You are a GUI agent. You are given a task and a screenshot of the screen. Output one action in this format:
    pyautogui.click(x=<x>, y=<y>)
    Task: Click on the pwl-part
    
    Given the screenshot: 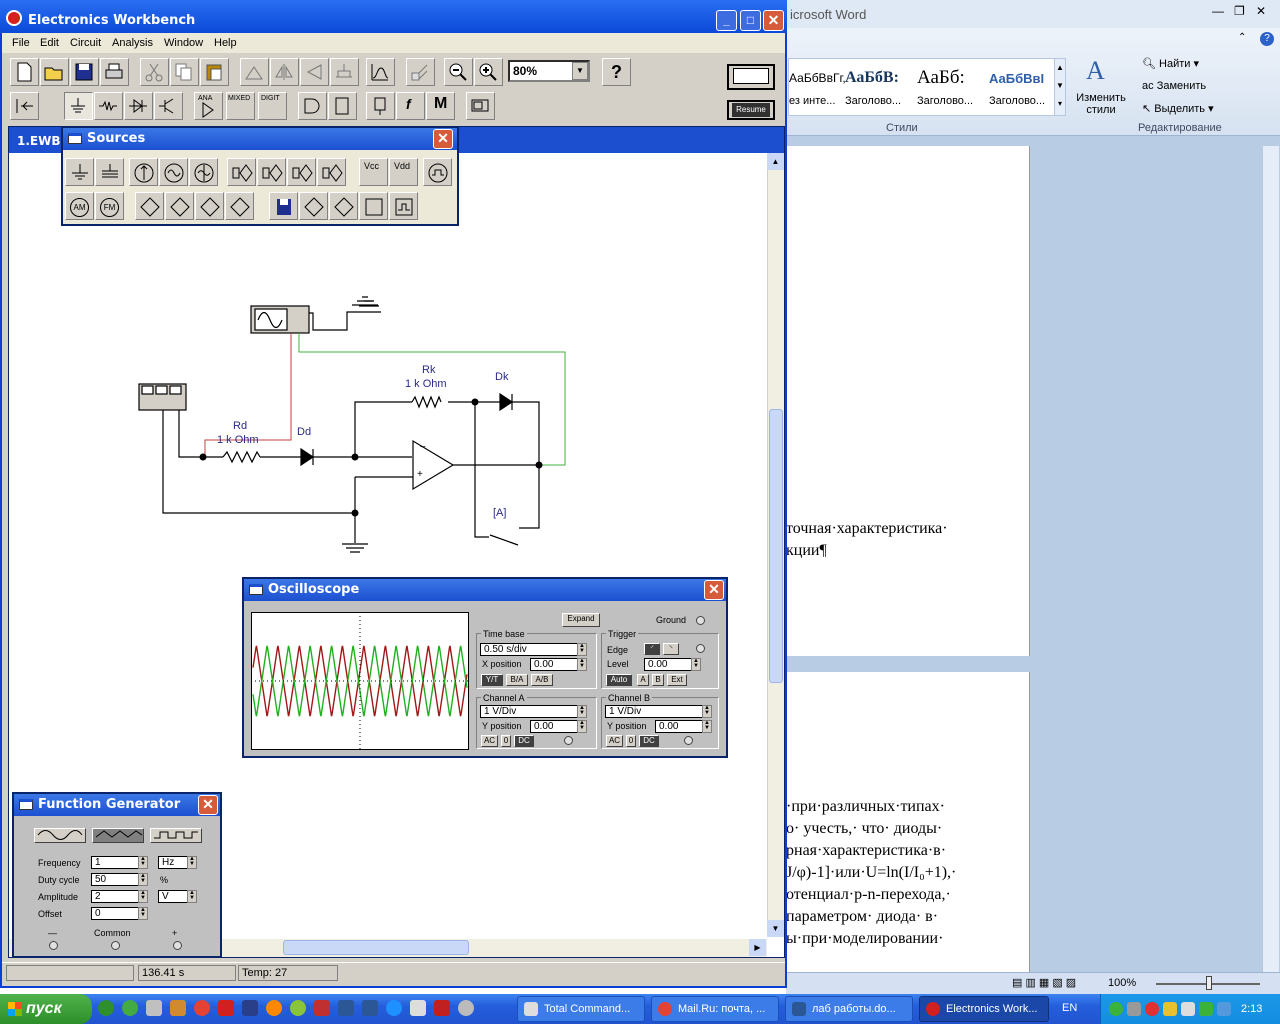 What is the action you would take?
    pyautogui.click(x=239, y=206)
    